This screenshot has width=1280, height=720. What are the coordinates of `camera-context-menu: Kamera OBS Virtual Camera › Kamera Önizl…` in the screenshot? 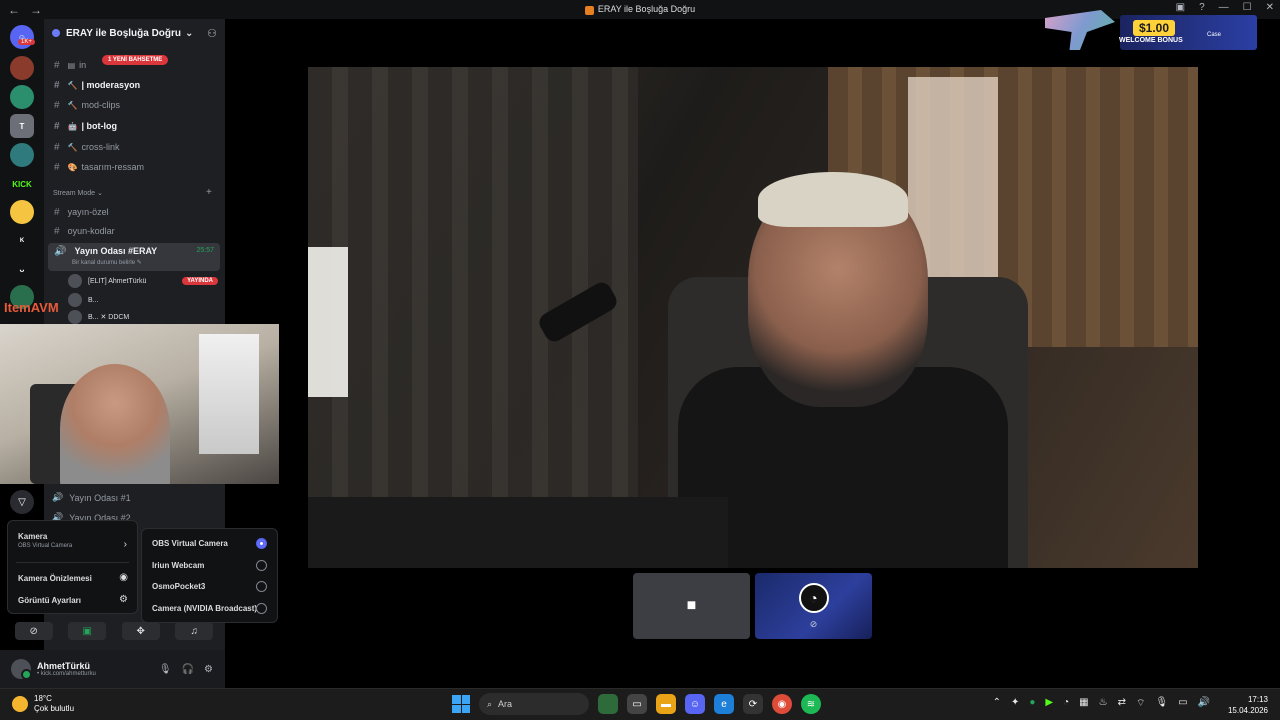 It's located at (72, 567).